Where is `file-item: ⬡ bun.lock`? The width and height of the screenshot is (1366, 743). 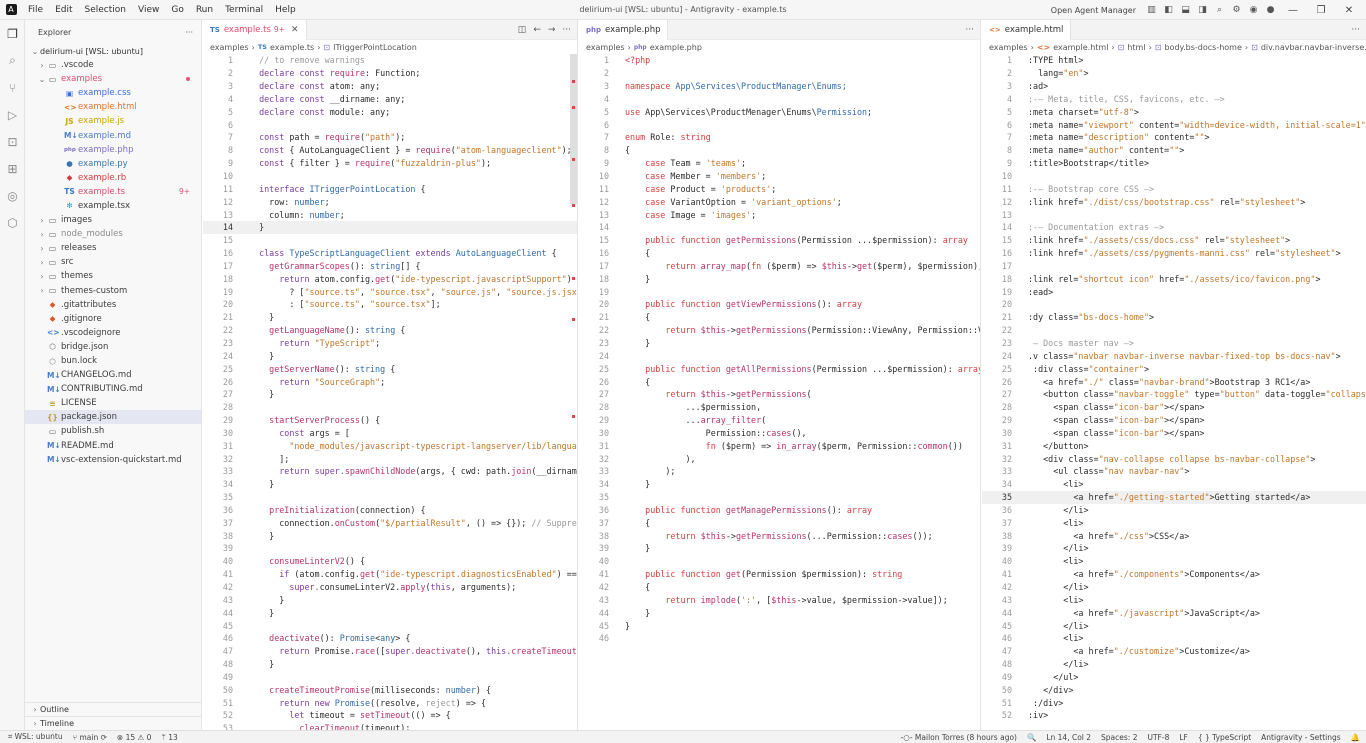
file-item: ⬡ bun.lock is located at coordinates (113, 361).